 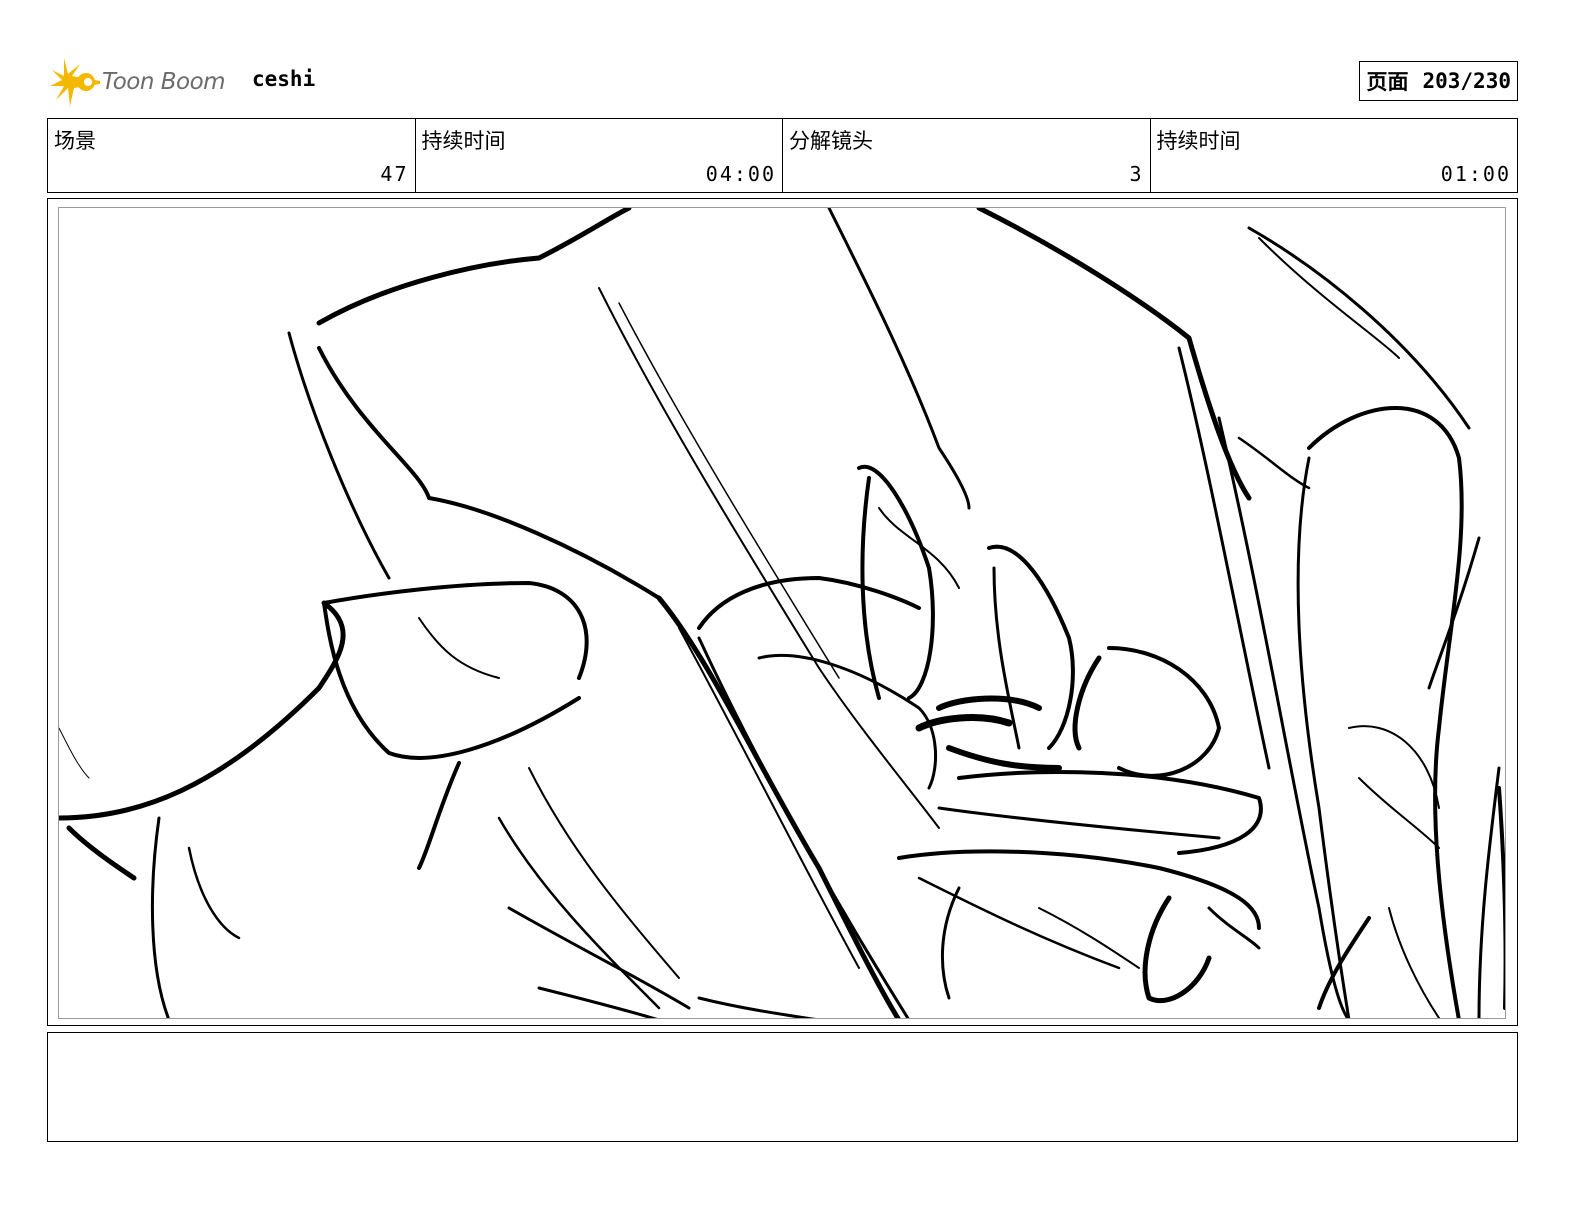 What do you see at coordinates (1387, 82) in the screenshot?
I see `page-label: 页面` at bounding box center [1387, 82].